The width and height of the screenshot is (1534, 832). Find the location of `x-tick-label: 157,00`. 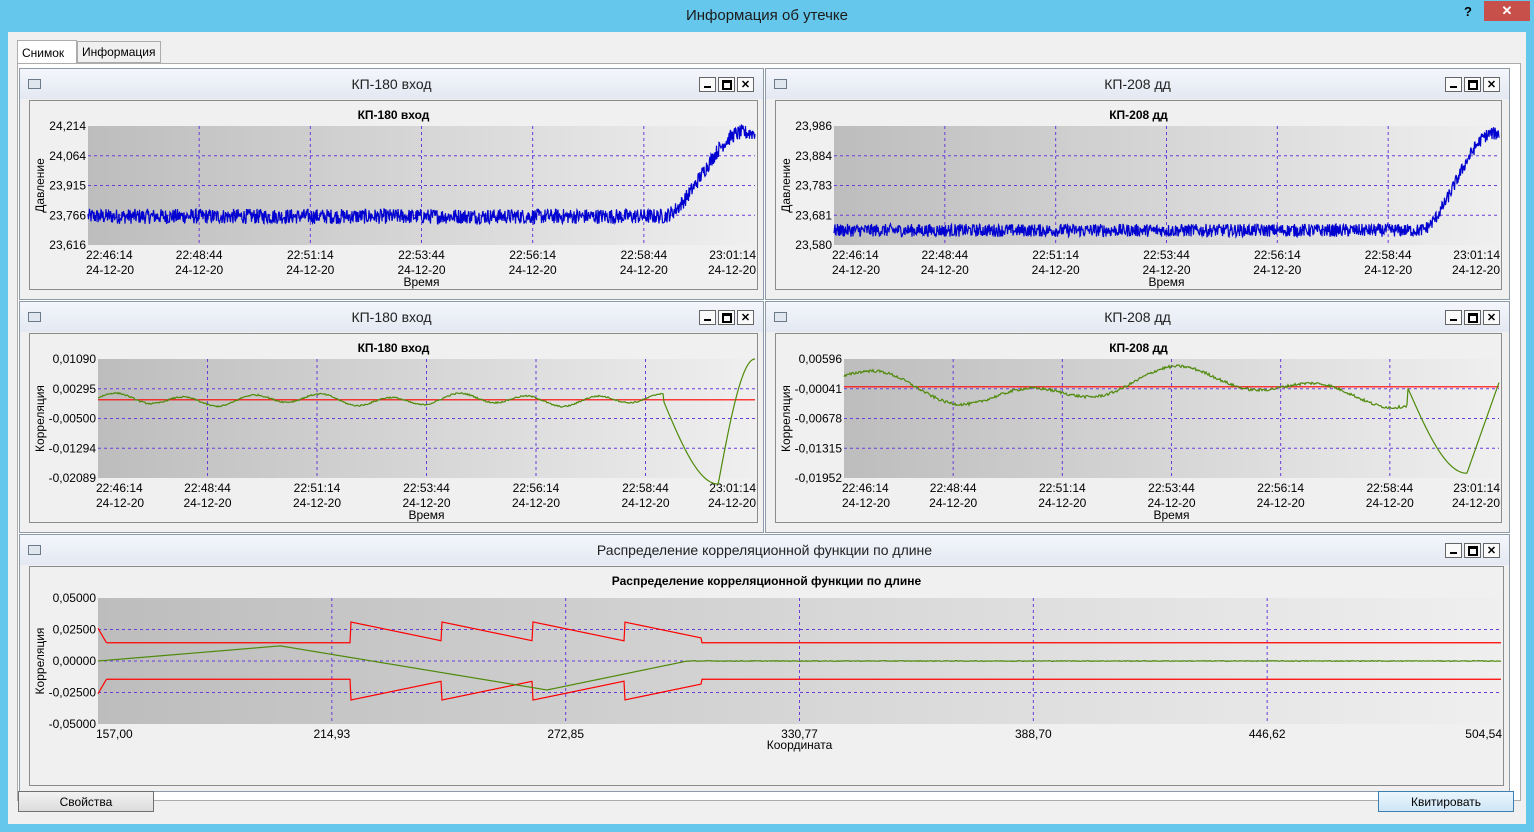

x-tick-label: 157,00 is located at coordinates (114, 734).